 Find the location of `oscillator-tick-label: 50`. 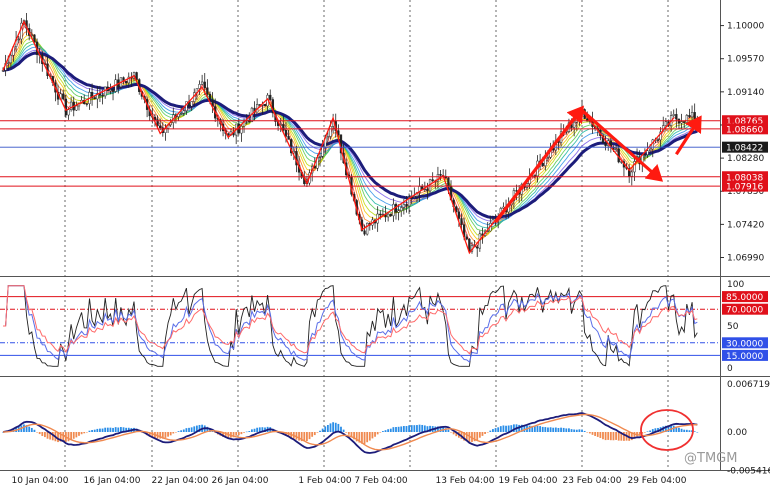

oscillator-tick-label: 50 is located at coordinates (733, 327).